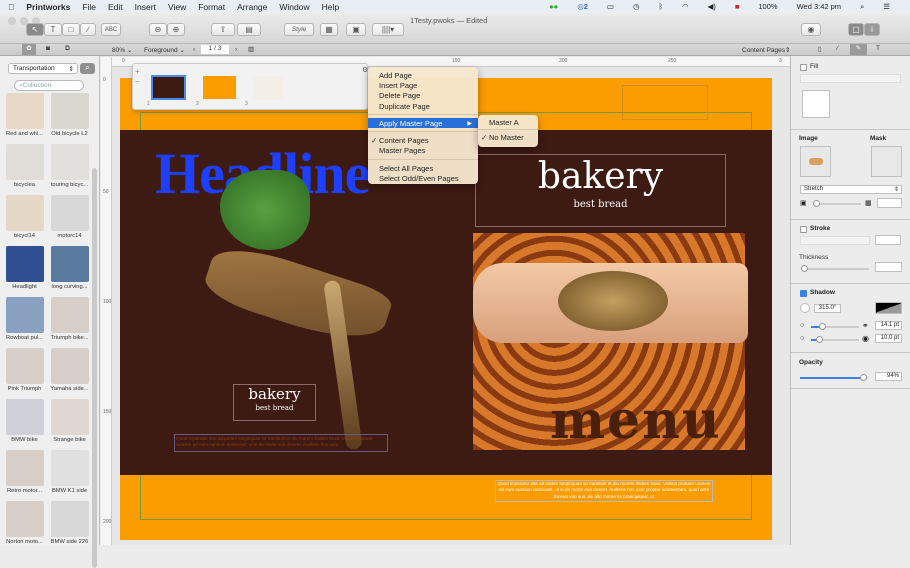 The width and height of the screenshot is (910, 568). Describe the element at coordinates (24, 270) in the screenshot. I see `library-item: Headlight` at that location.